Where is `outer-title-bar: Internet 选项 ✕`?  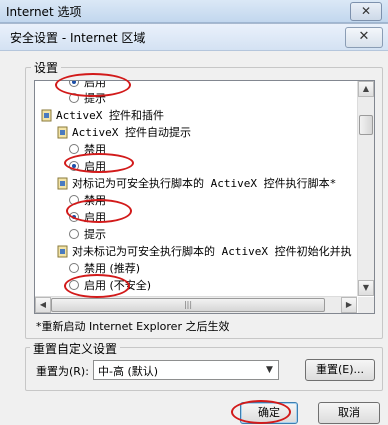 outer-title-bar: Internet 选项 ✕ is located at coordinates (194, 11).